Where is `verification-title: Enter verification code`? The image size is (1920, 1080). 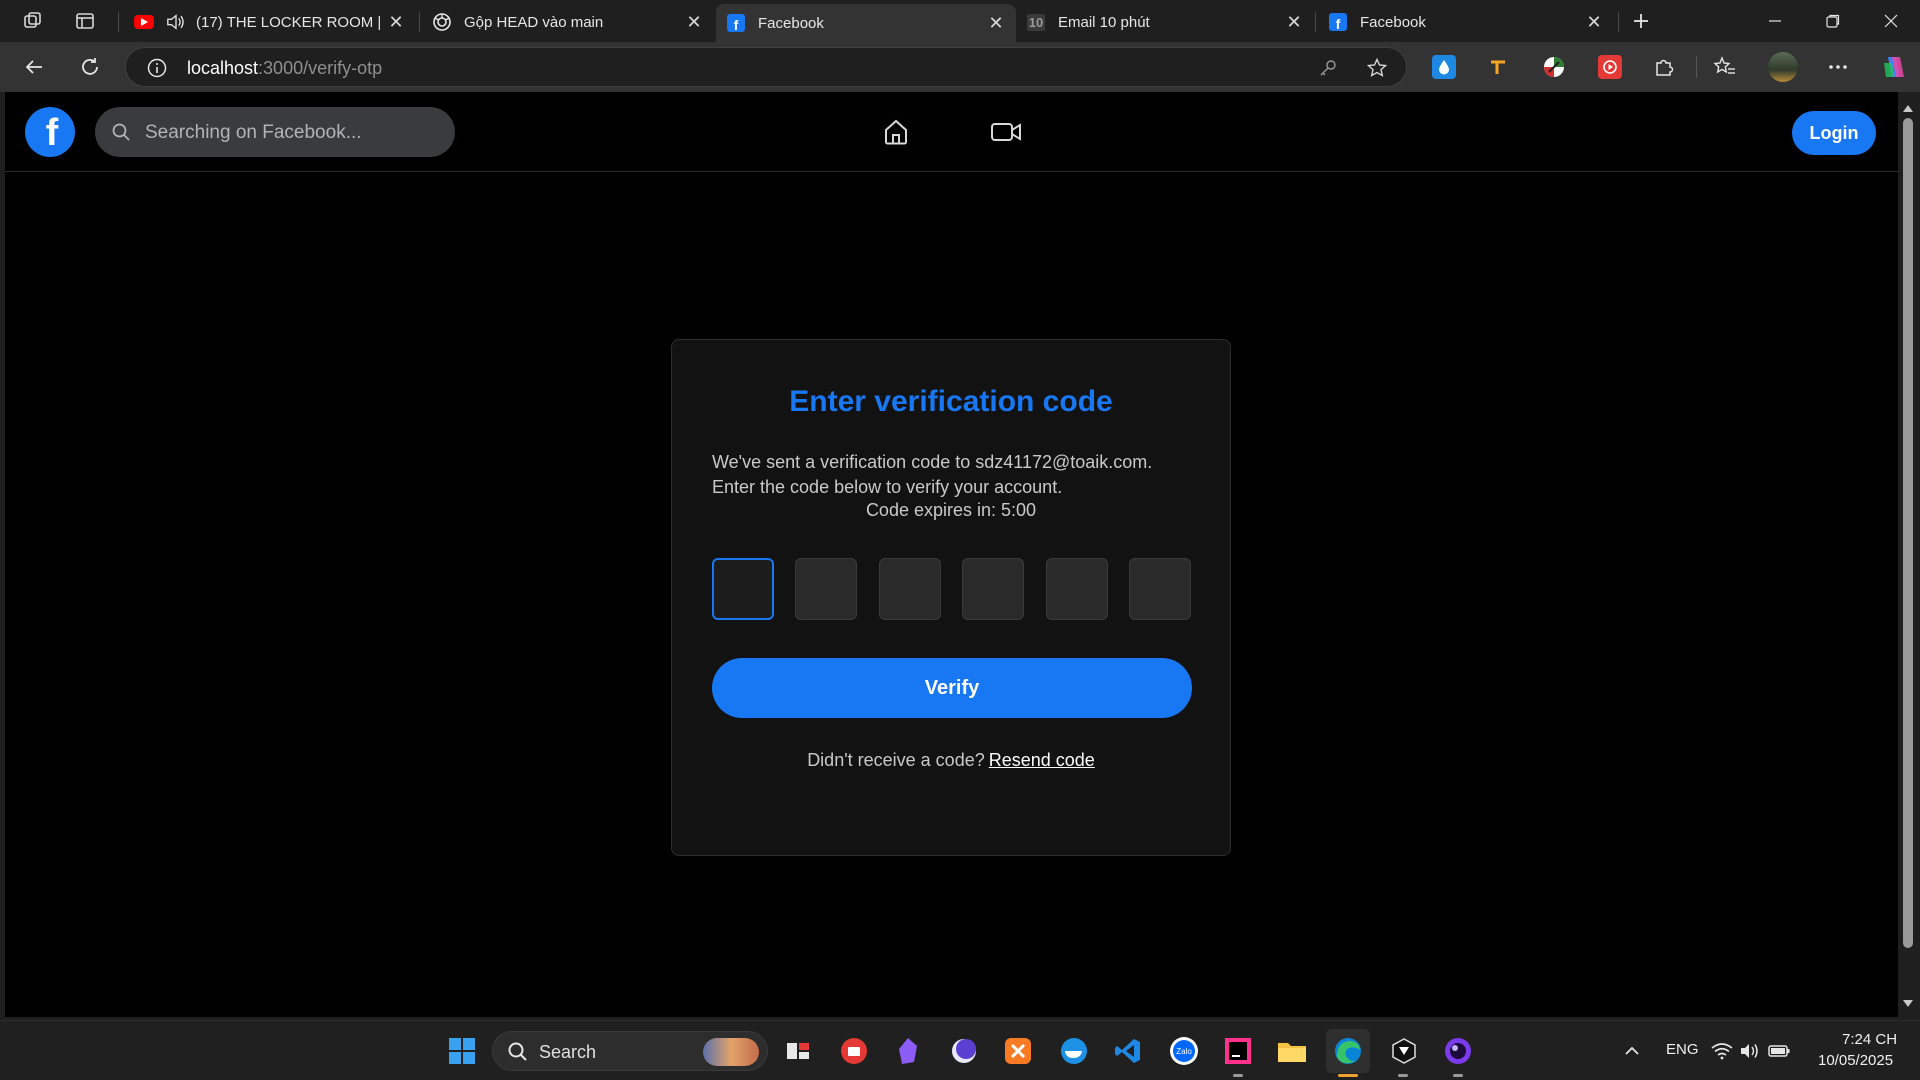 verification-title: Enter verification code is located at coordinates (951, 401).